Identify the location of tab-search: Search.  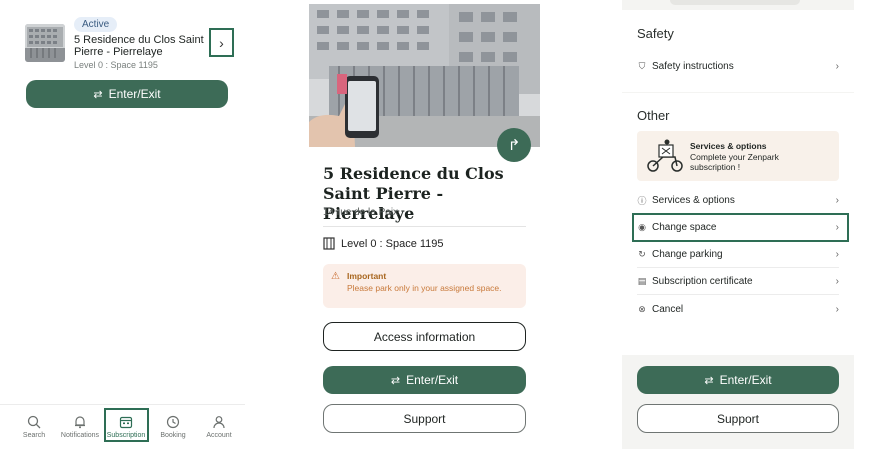
(34, 425).